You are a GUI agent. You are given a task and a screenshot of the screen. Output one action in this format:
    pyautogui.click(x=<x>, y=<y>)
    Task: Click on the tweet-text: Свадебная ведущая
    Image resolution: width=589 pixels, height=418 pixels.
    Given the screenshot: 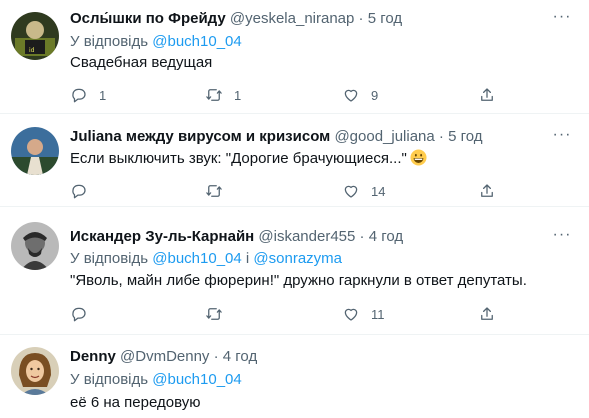 What is the action you would take?
    pyautogui.click(x=141, y=62)
    